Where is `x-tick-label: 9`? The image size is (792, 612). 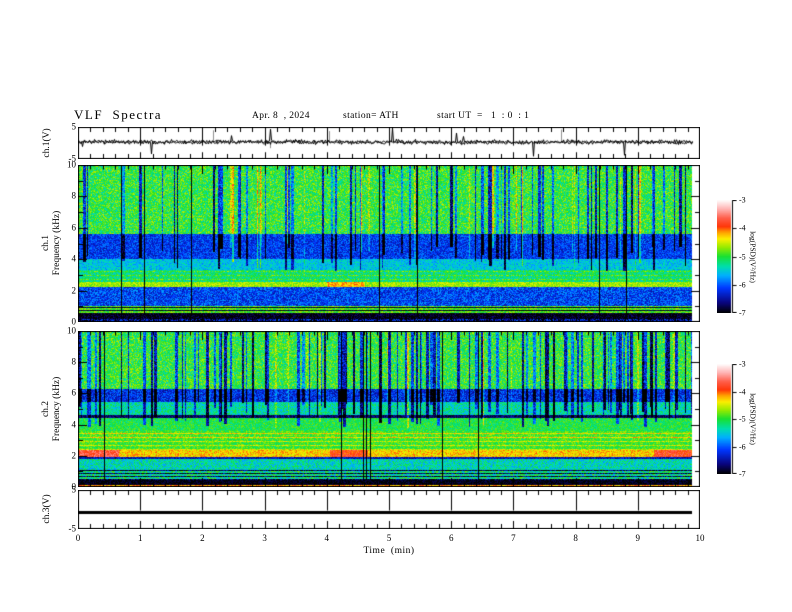 x-tick-label: 9 is located at coordinates (638, 538).